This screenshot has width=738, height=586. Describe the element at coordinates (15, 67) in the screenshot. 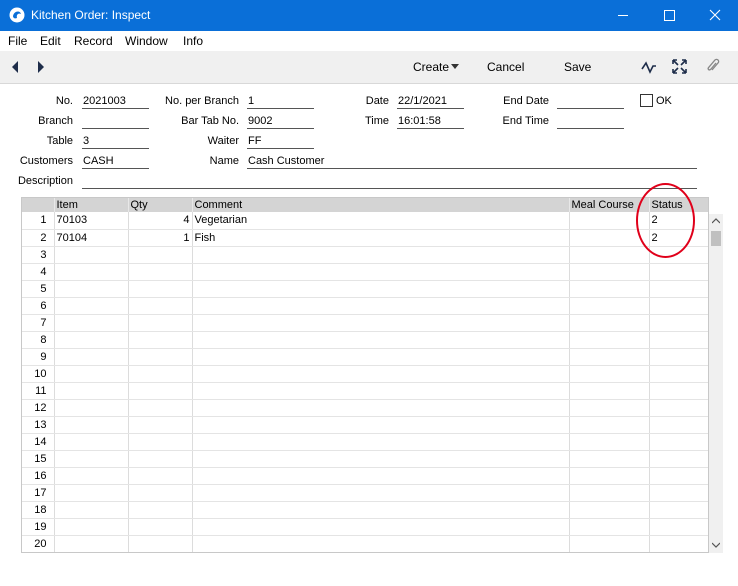

I see `back-arrow-icon` at that location.